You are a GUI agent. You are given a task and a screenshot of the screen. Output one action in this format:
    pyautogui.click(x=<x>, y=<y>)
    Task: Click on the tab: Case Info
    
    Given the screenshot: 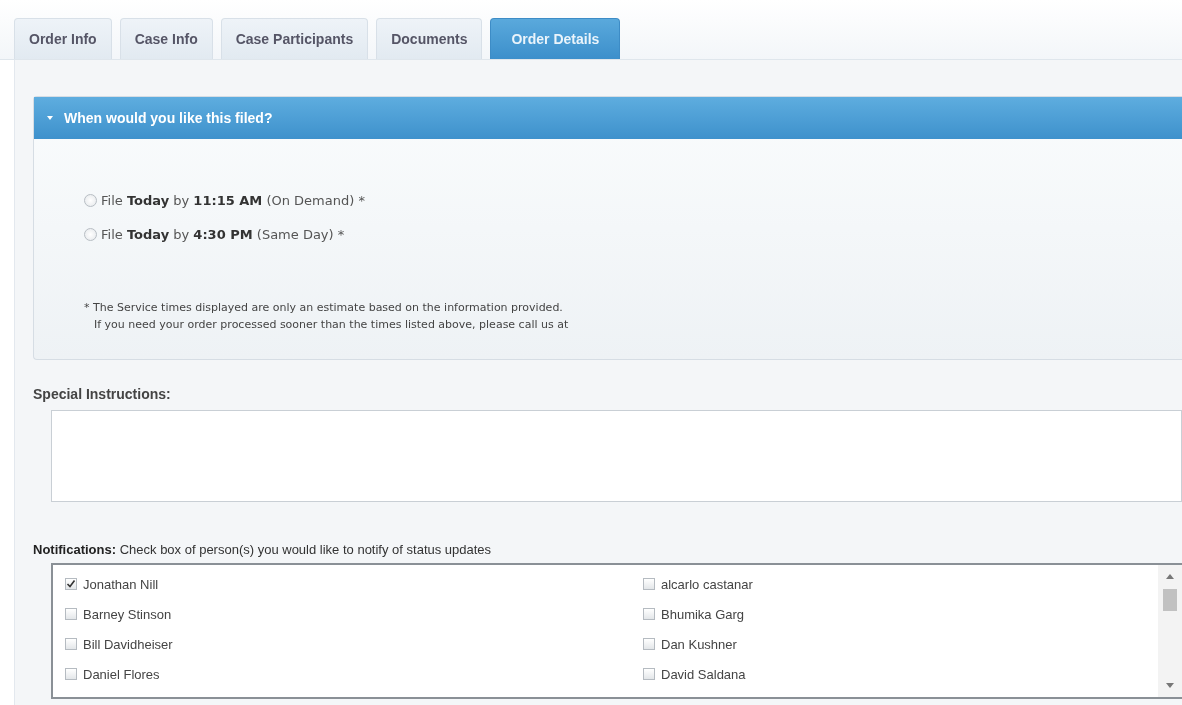 What is the action you would take?
    pyautogui.click(x=166, y=38)
    